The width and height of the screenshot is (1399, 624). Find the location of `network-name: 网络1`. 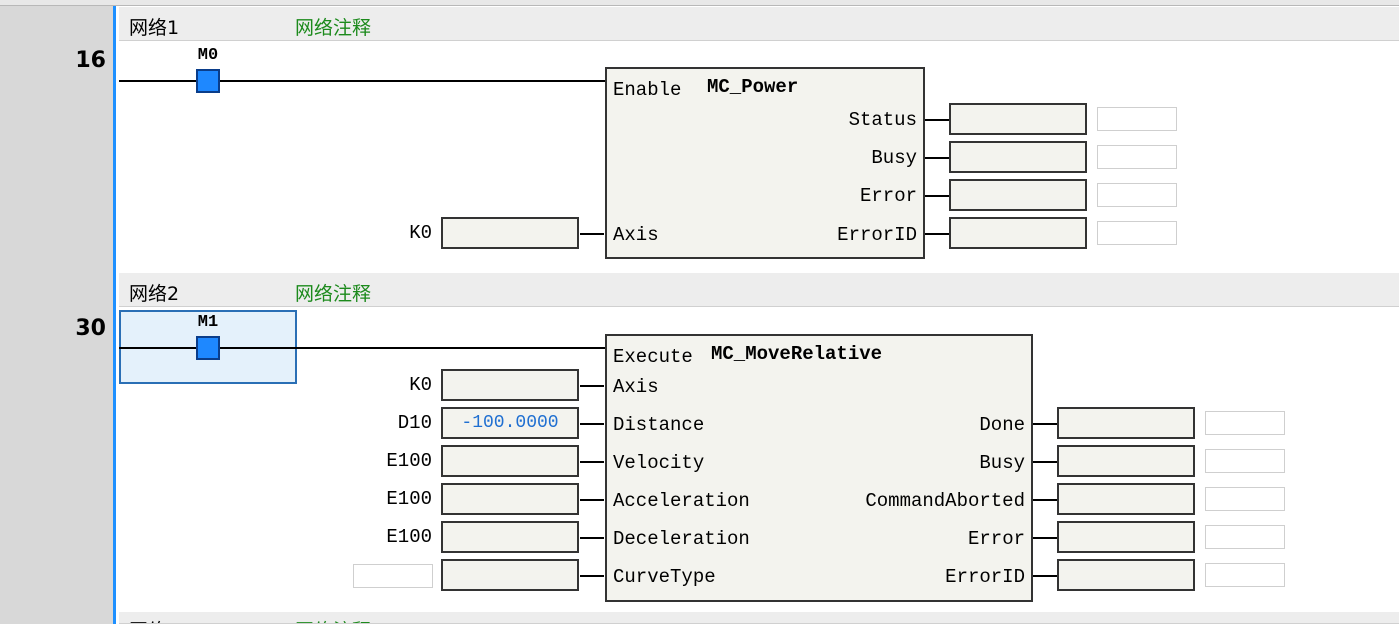

network-name: 网络1 is located at coordinates (154, 28).